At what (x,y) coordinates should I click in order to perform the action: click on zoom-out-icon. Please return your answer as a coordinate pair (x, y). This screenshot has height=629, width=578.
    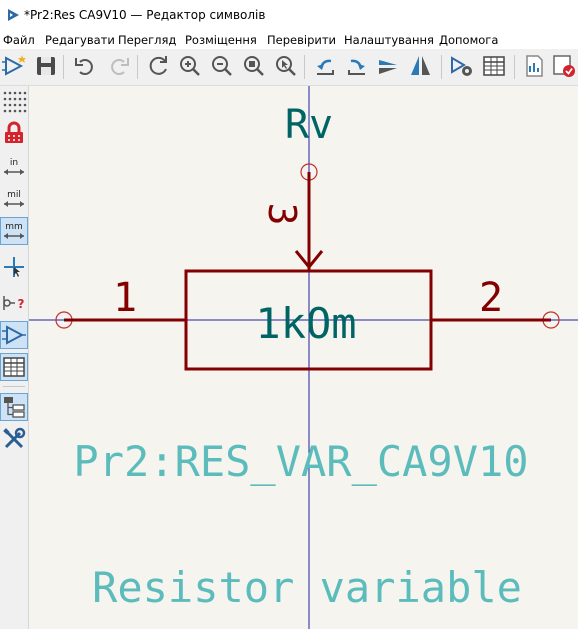
    Looking at the image, I should click on (222, 66).